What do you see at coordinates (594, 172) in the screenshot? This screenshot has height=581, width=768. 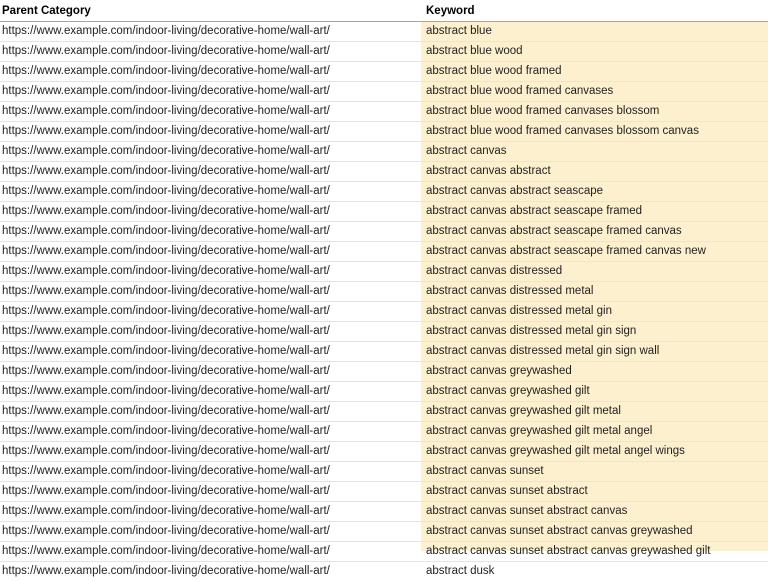 I see `cell-keyword: abstract canvas abstract` at bounding box center [594, 172].